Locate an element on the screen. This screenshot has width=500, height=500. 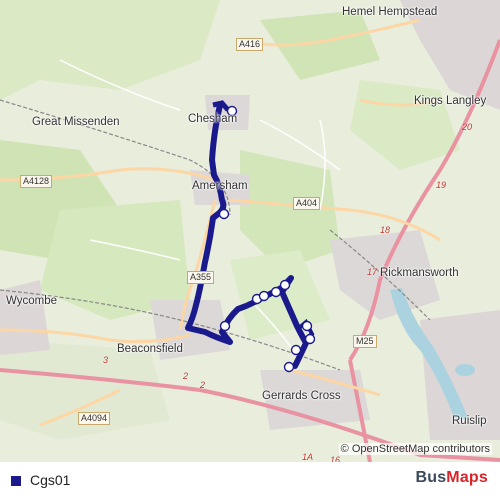
map-attribution: © OpenStreetMap contributors is located at coordinates (415, 449).